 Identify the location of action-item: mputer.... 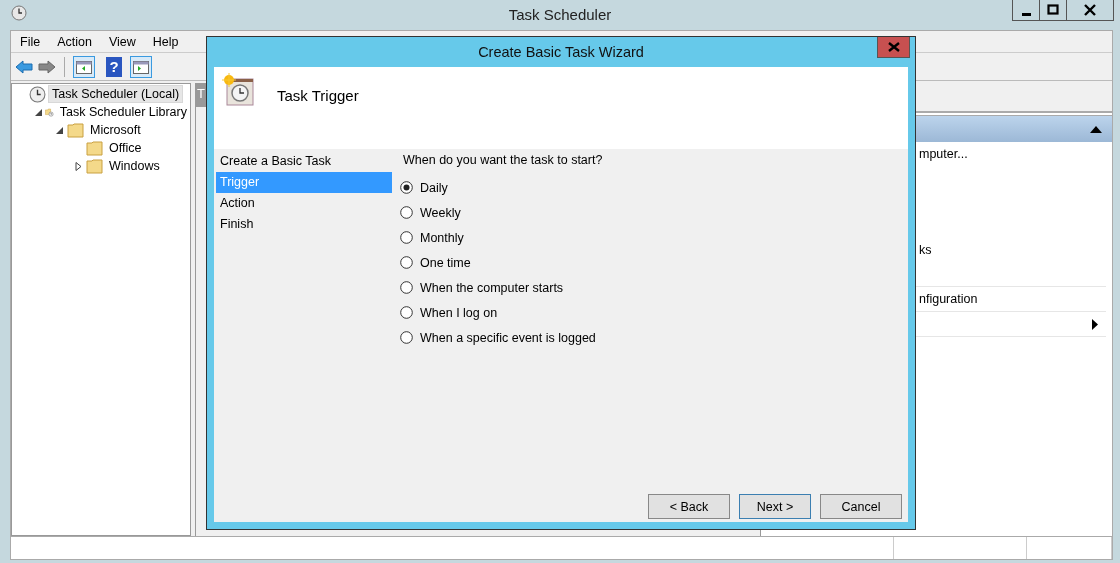
(943, 154).